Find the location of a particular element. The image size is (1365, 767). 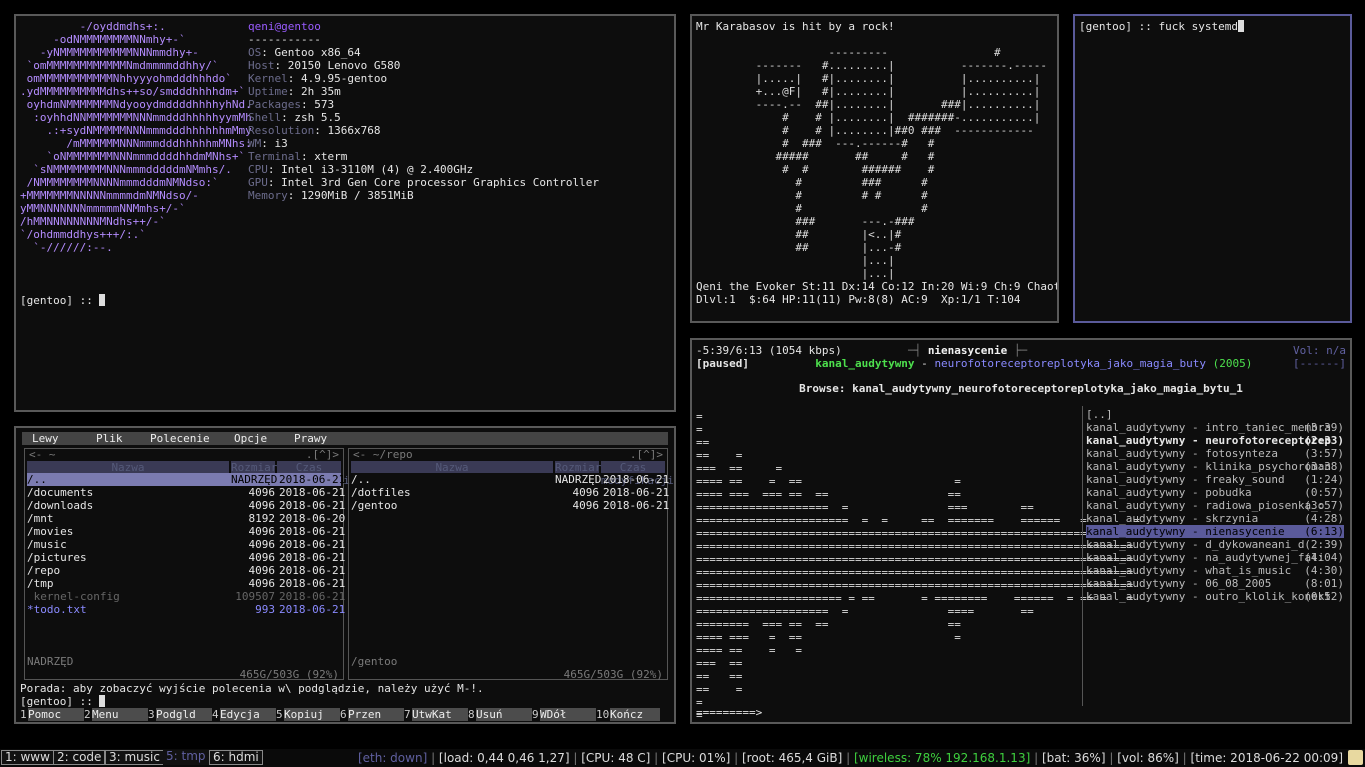

track-name: [..] is located at coordinates (1099, 414).